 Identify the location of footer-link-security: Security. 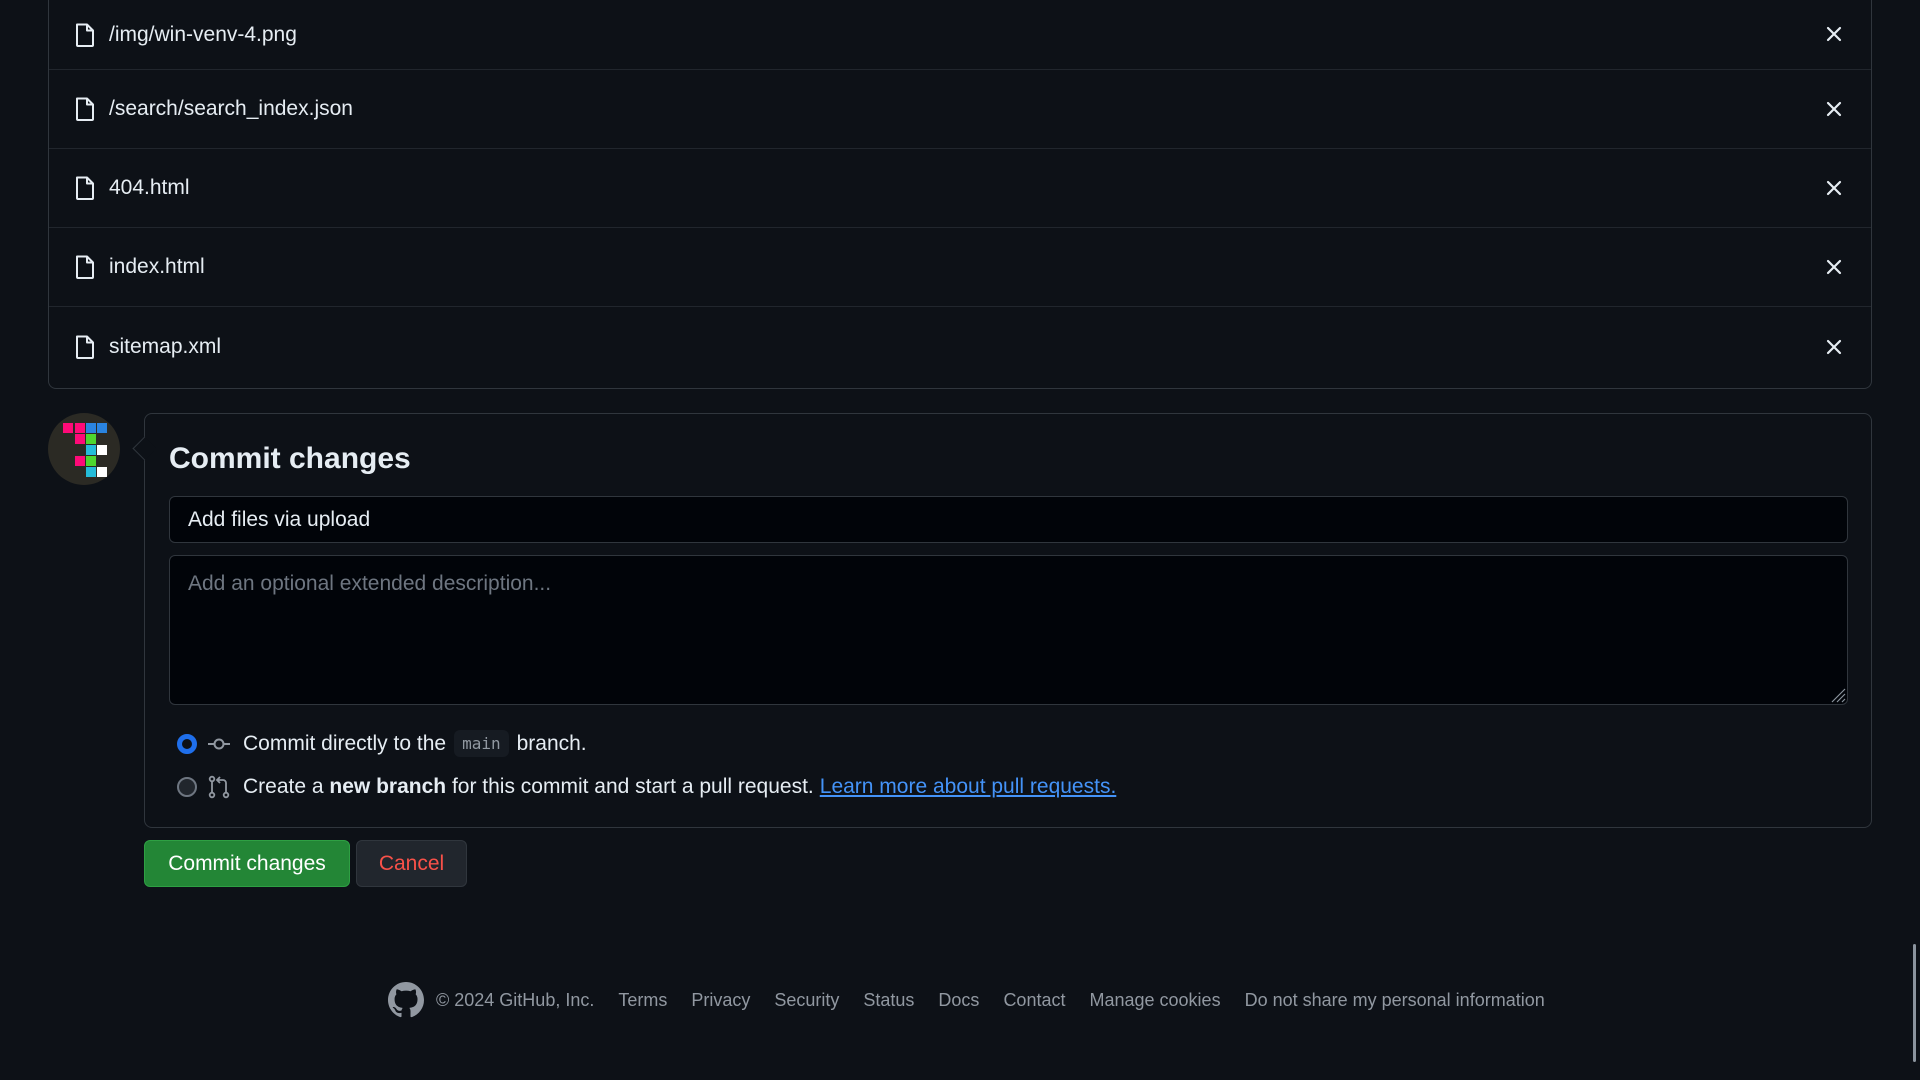
(806, 1000).